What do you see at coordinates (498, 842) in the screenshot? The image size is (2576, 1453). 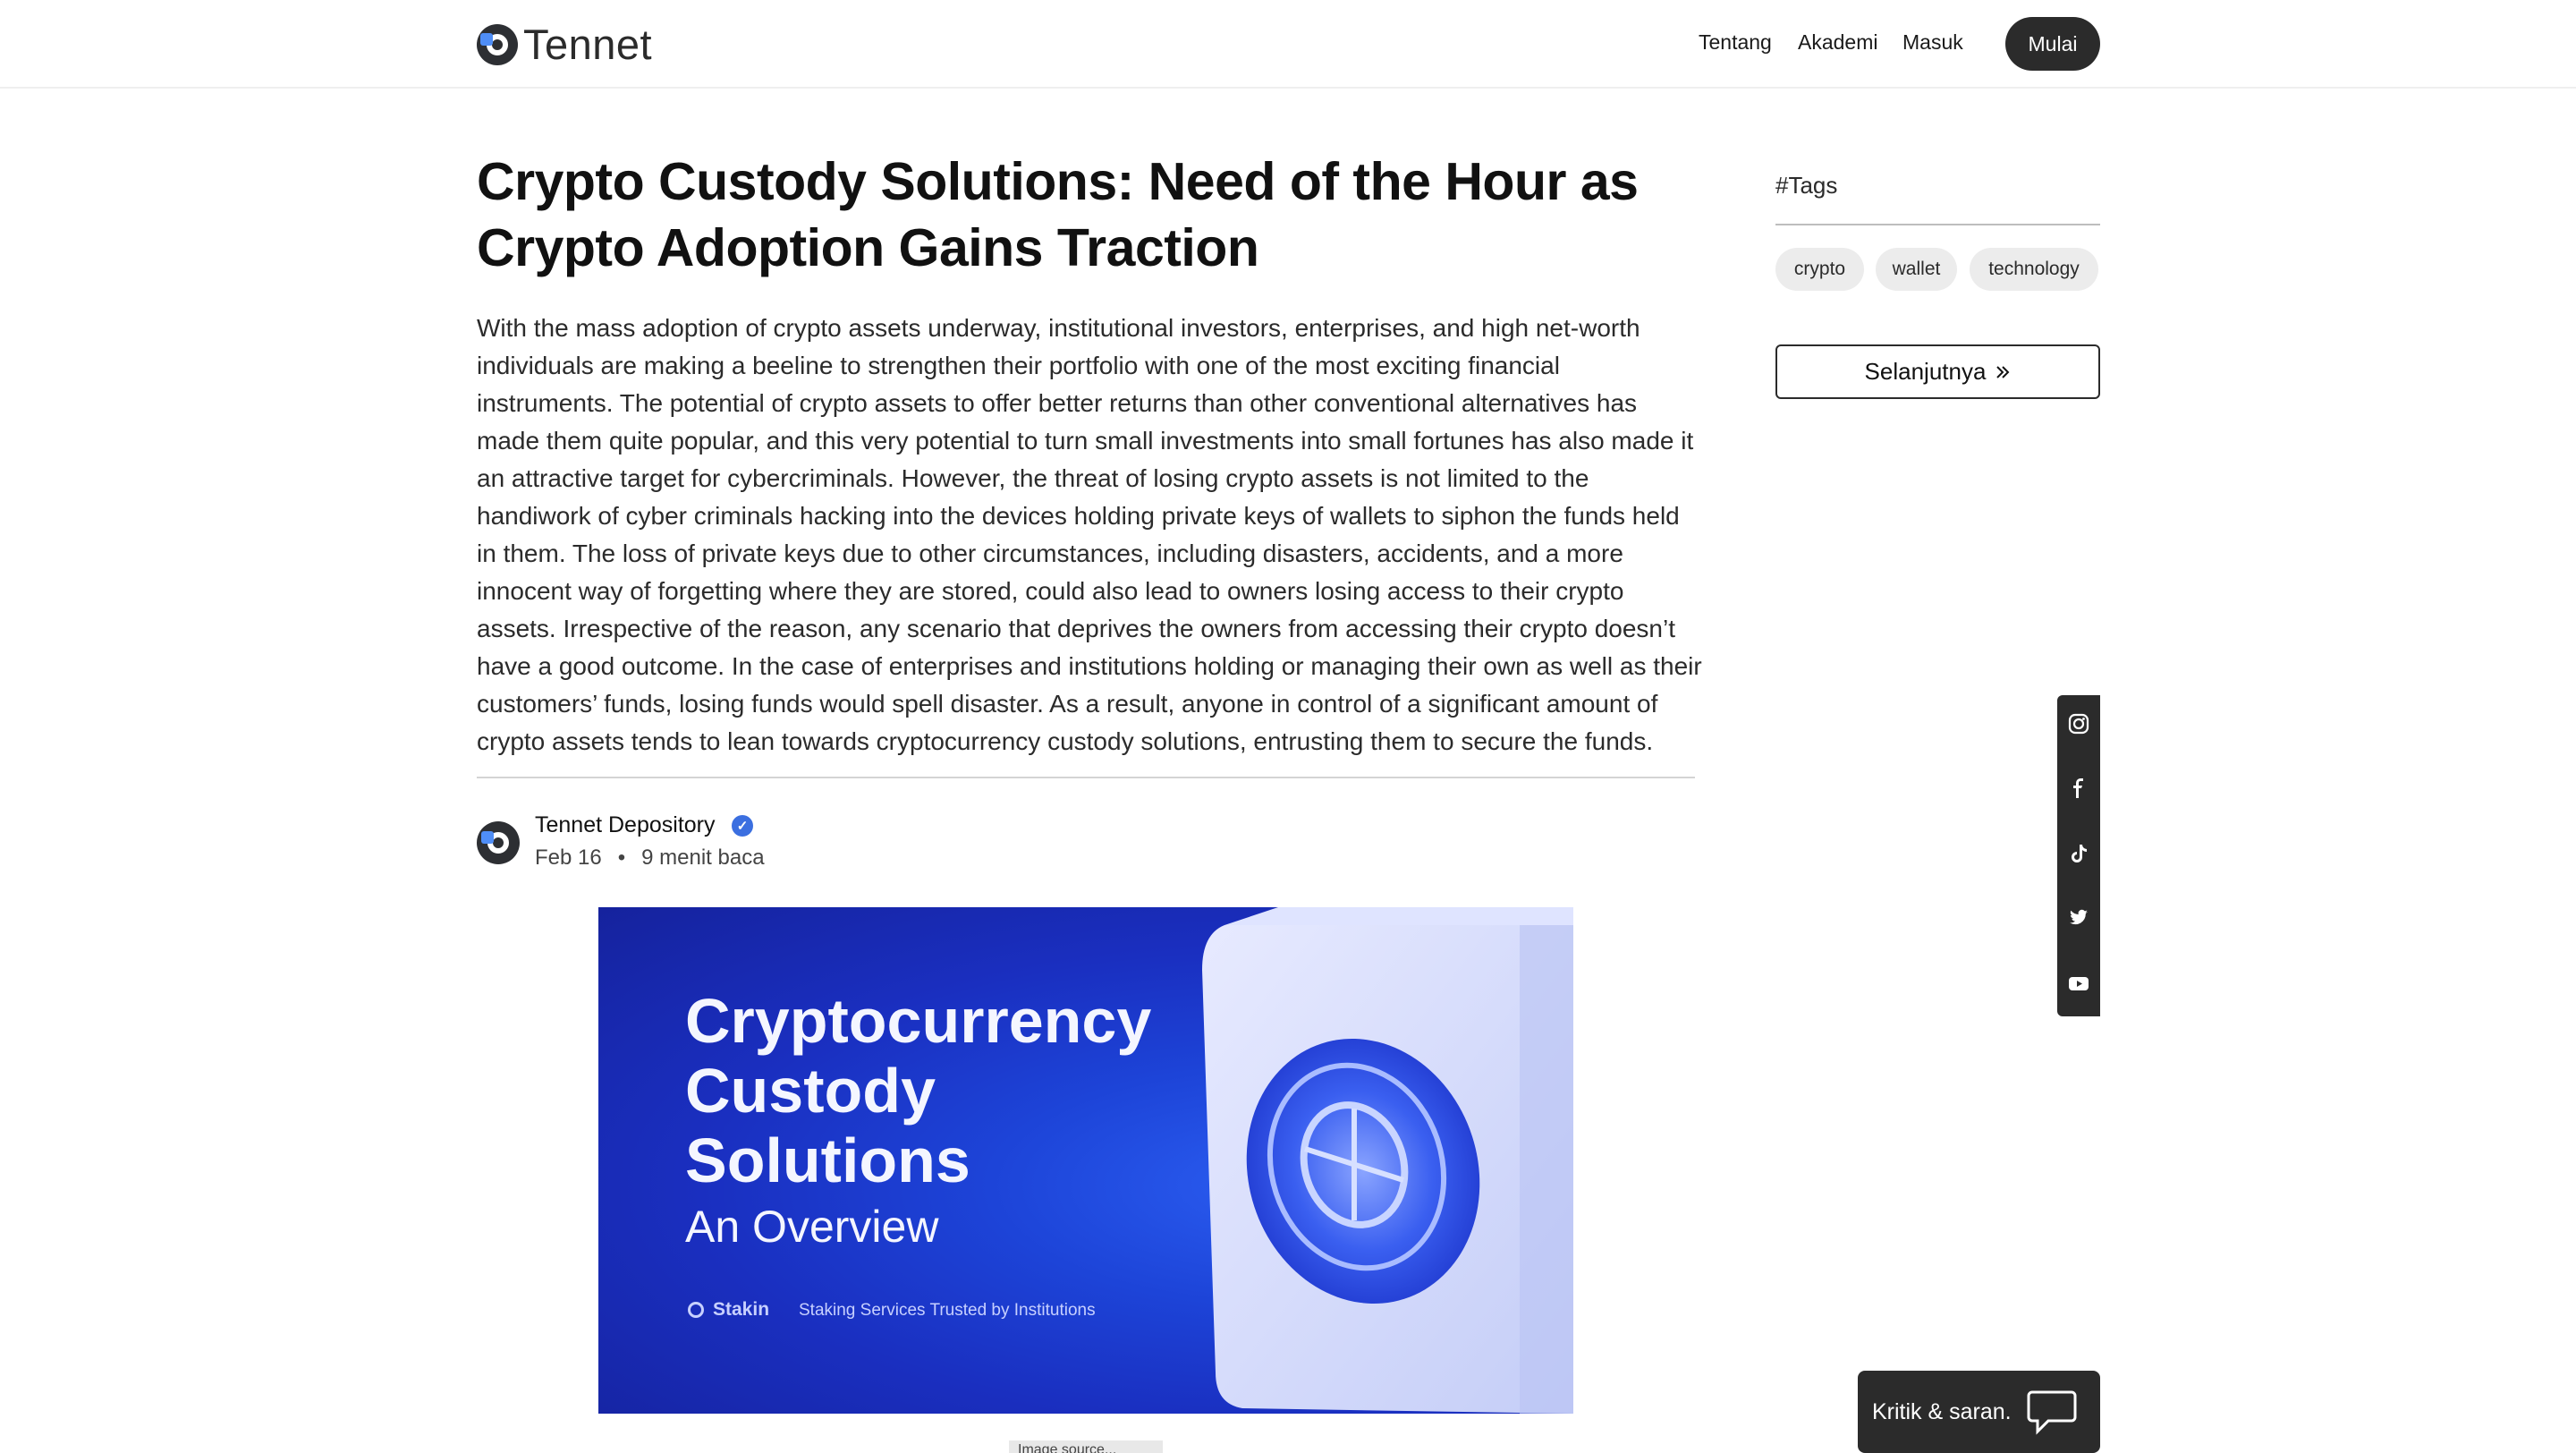 I see `author-avatar` at bounding box center [498, 842].